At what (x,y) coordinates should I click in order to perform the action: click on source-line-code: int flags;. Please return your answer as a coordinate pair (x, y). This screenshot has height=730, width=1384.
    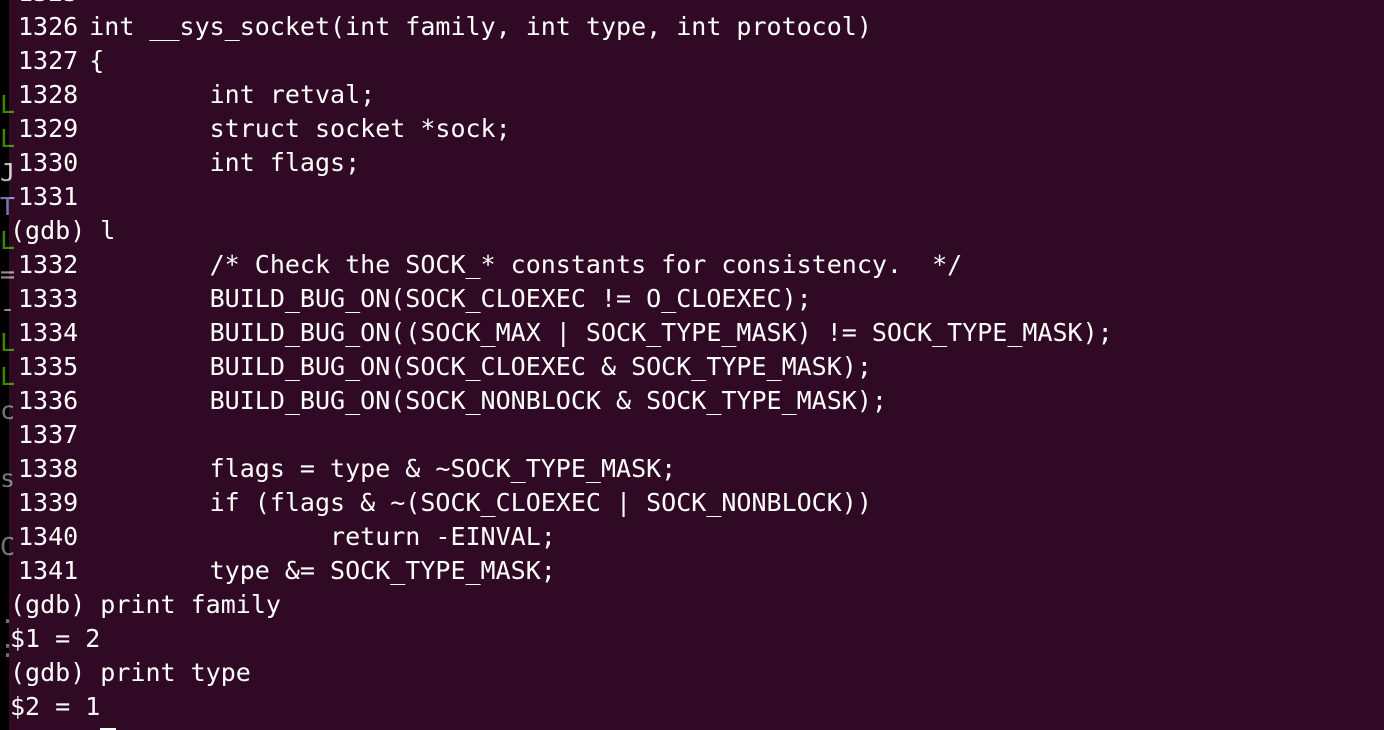
    Looking at the image, I should click on (225, 162).